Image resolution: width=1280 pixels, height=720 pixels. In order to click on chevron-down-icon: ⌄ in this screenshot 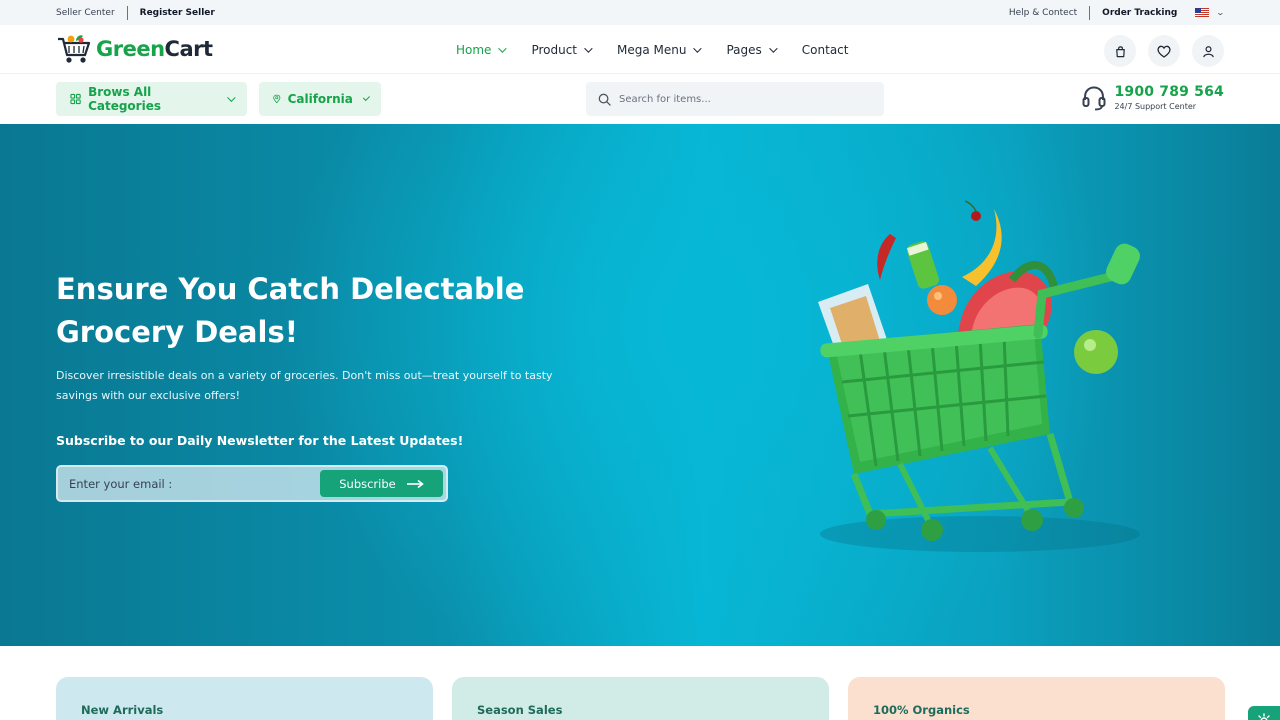, I will do `click(1220, 12)`.